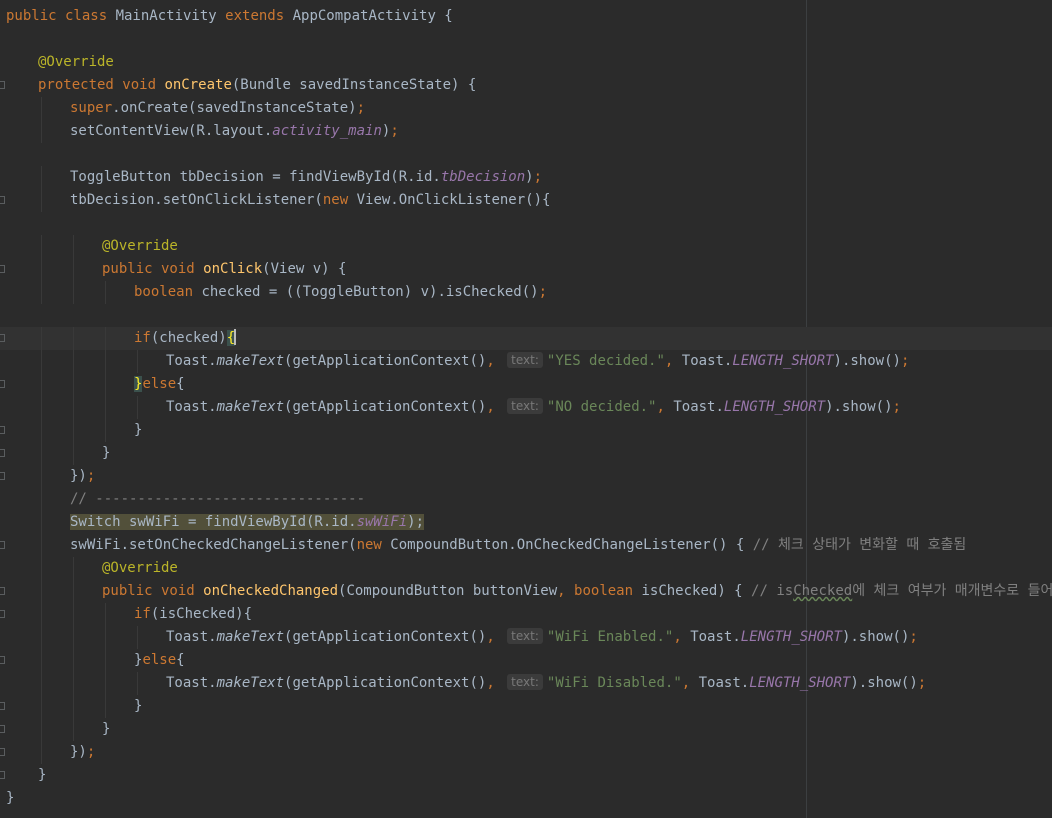  What do you see at coordinates (526, 499) in the screenshot?
I see `code-line: // --------------------------------` at bounding box center [526, 499].